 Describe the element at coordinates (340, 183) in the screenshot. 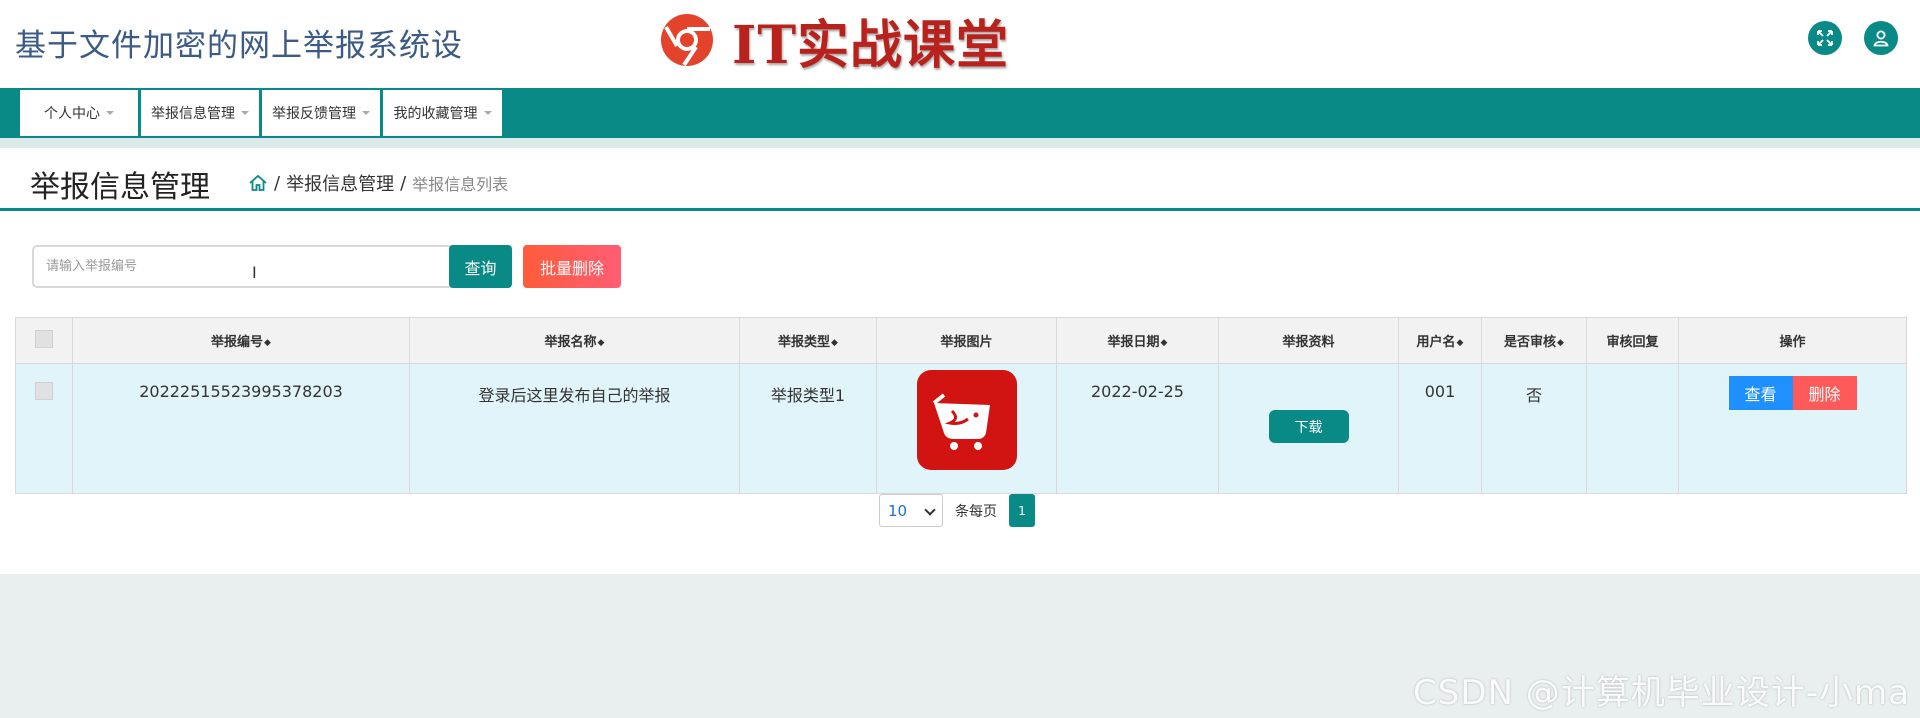

I see `breadcrumb-level1: 举报信息管理` at that location.